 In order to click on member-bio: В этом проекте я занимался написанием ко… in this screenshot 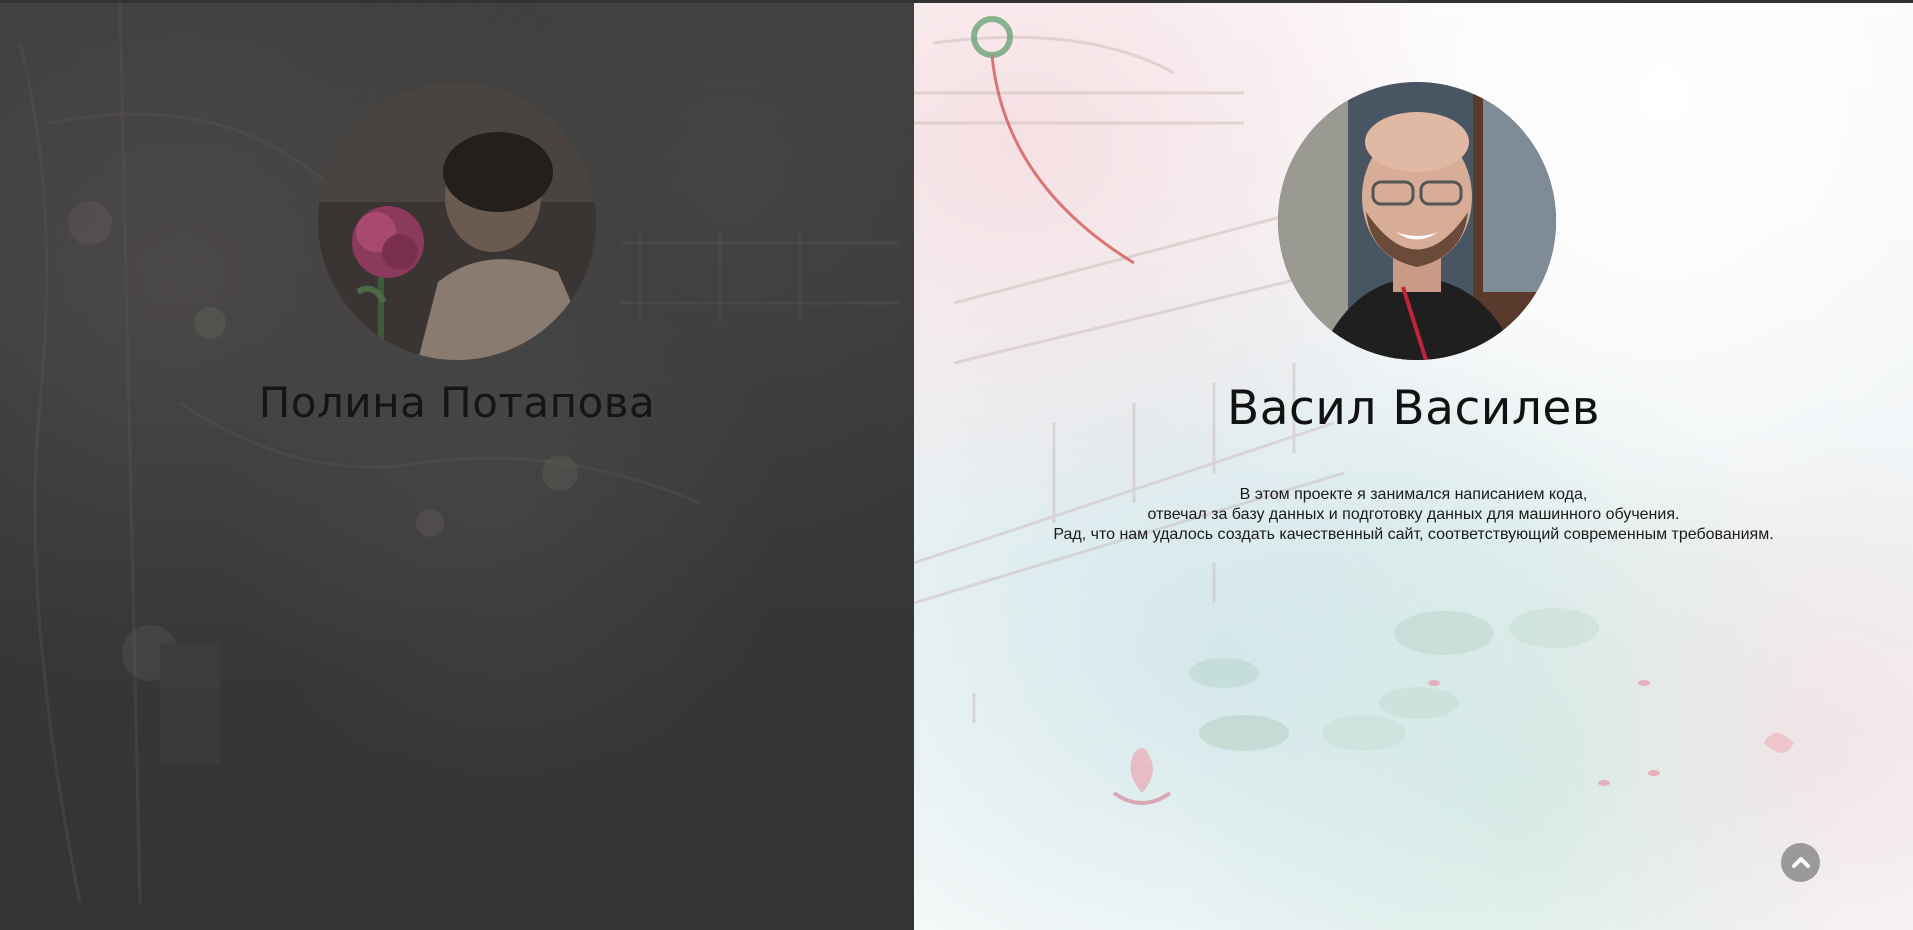, I will do `click(1413, 515)`.